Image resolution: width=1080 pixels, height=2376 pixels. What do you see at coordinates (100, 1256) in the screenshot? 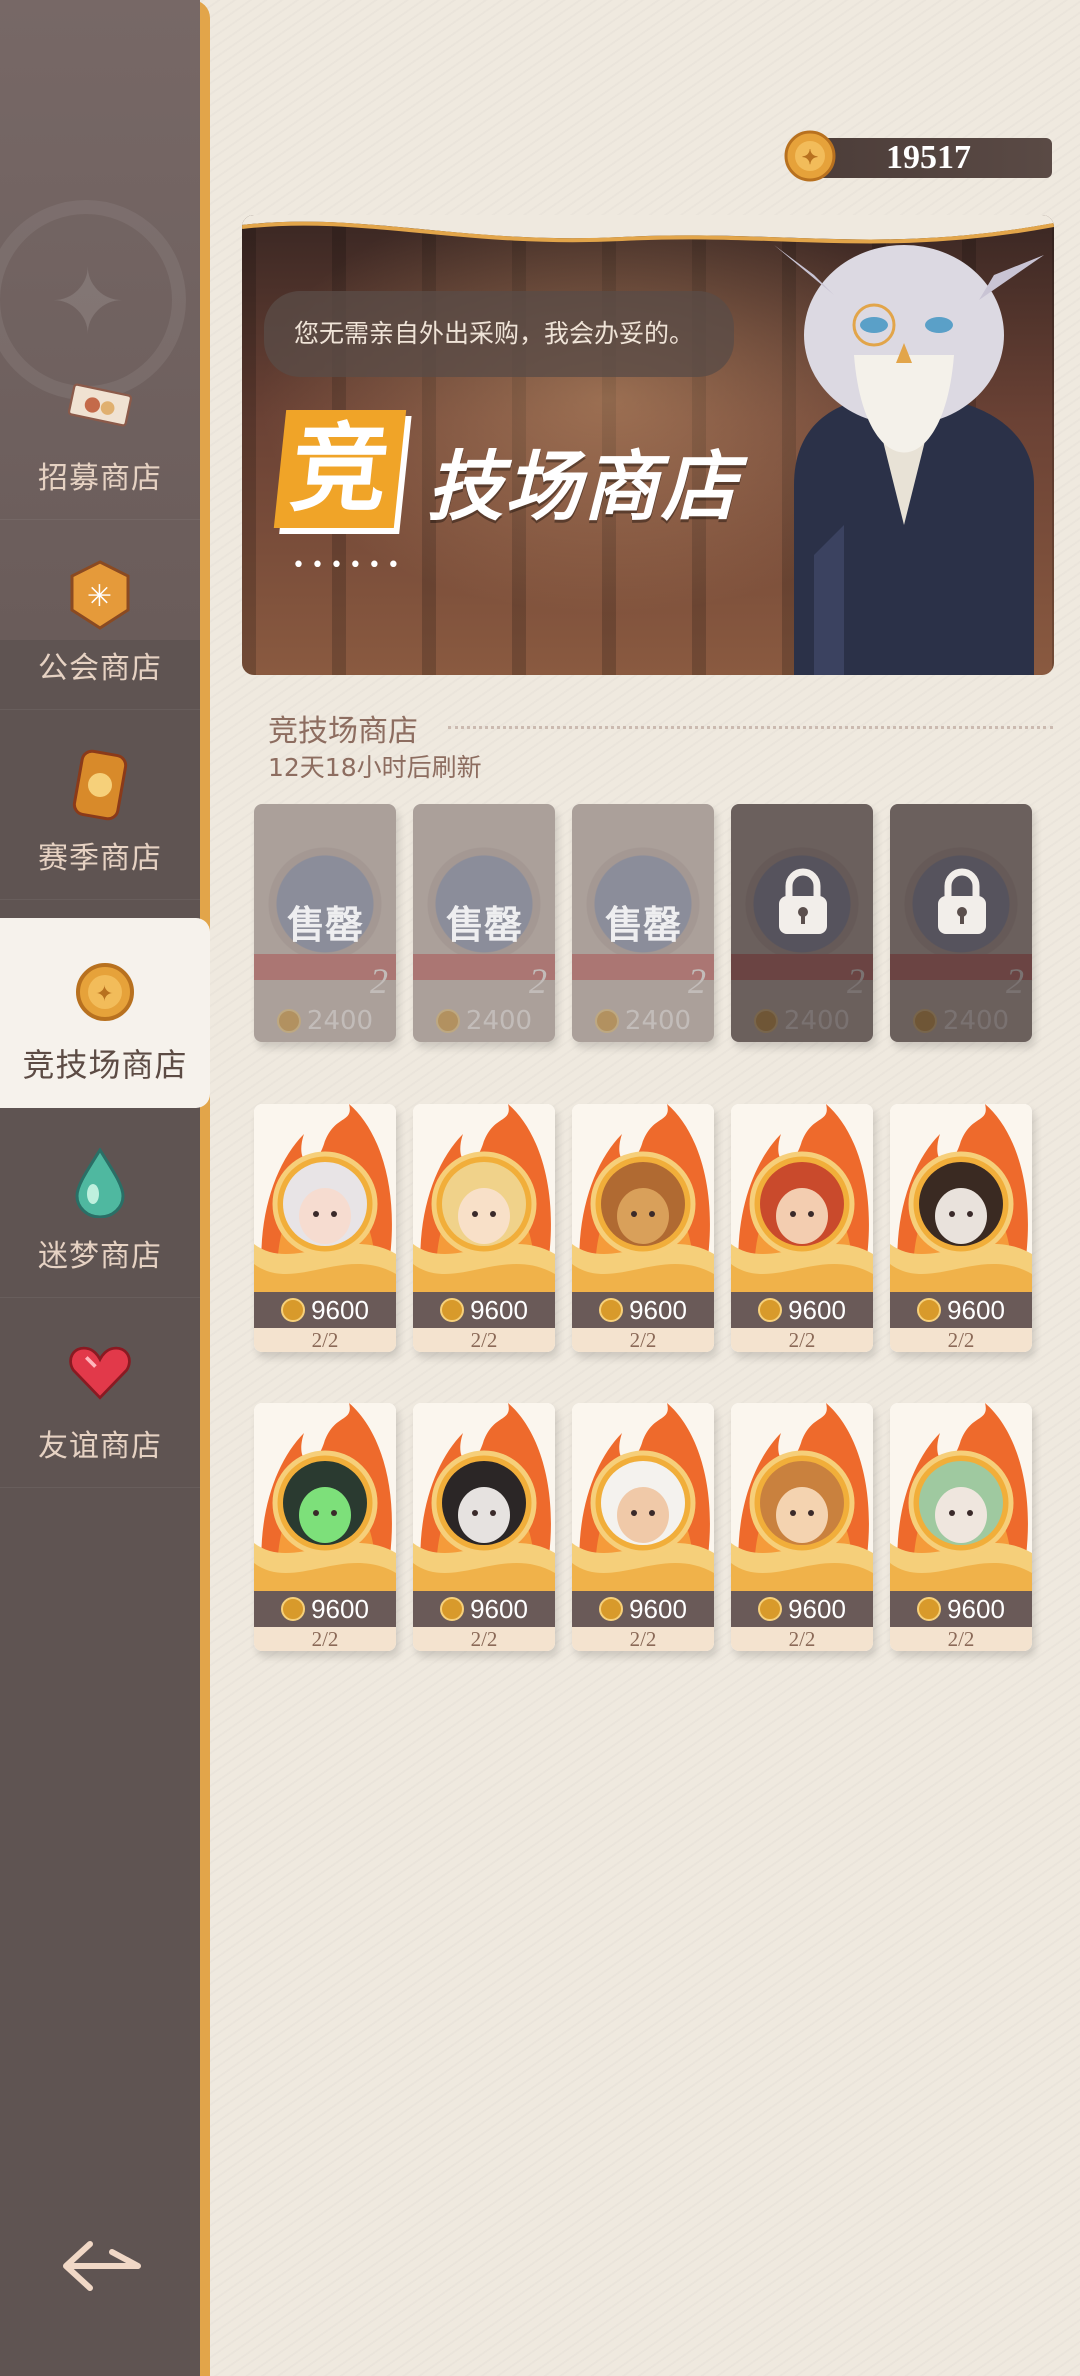
I see `sidebar-item-label: 迷梦商店` at bounding box center [100, 1256].